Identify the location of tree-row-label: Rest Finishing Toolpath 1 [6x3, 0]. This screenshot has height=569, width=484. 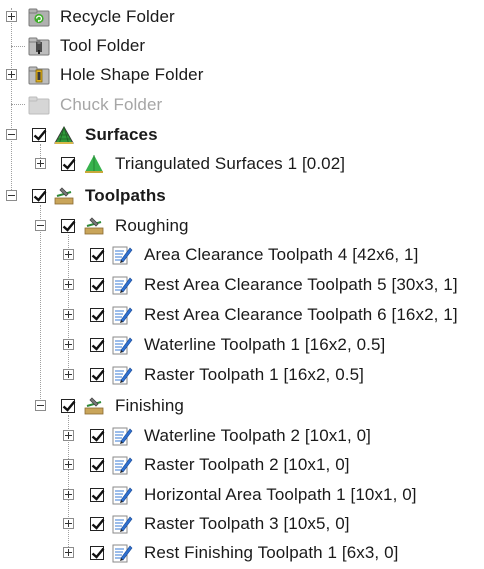
(271, 552).